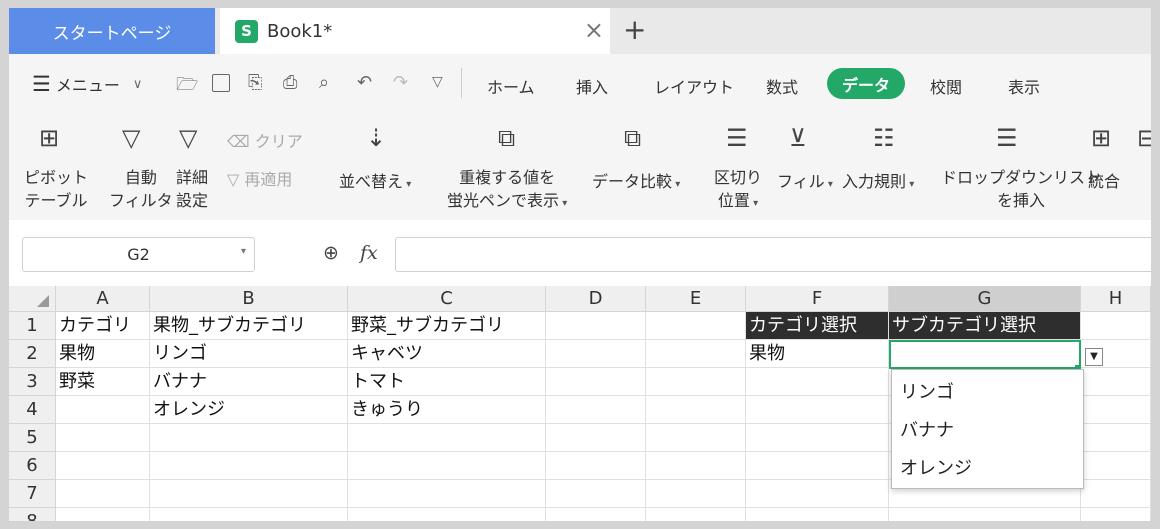 This screenshot has height=529, width=1160. What do you see at coordinates (985, 326) in the screenshot?
I see `cell-g1: サブカテゴリ選択` at bounding box center [985, 326].